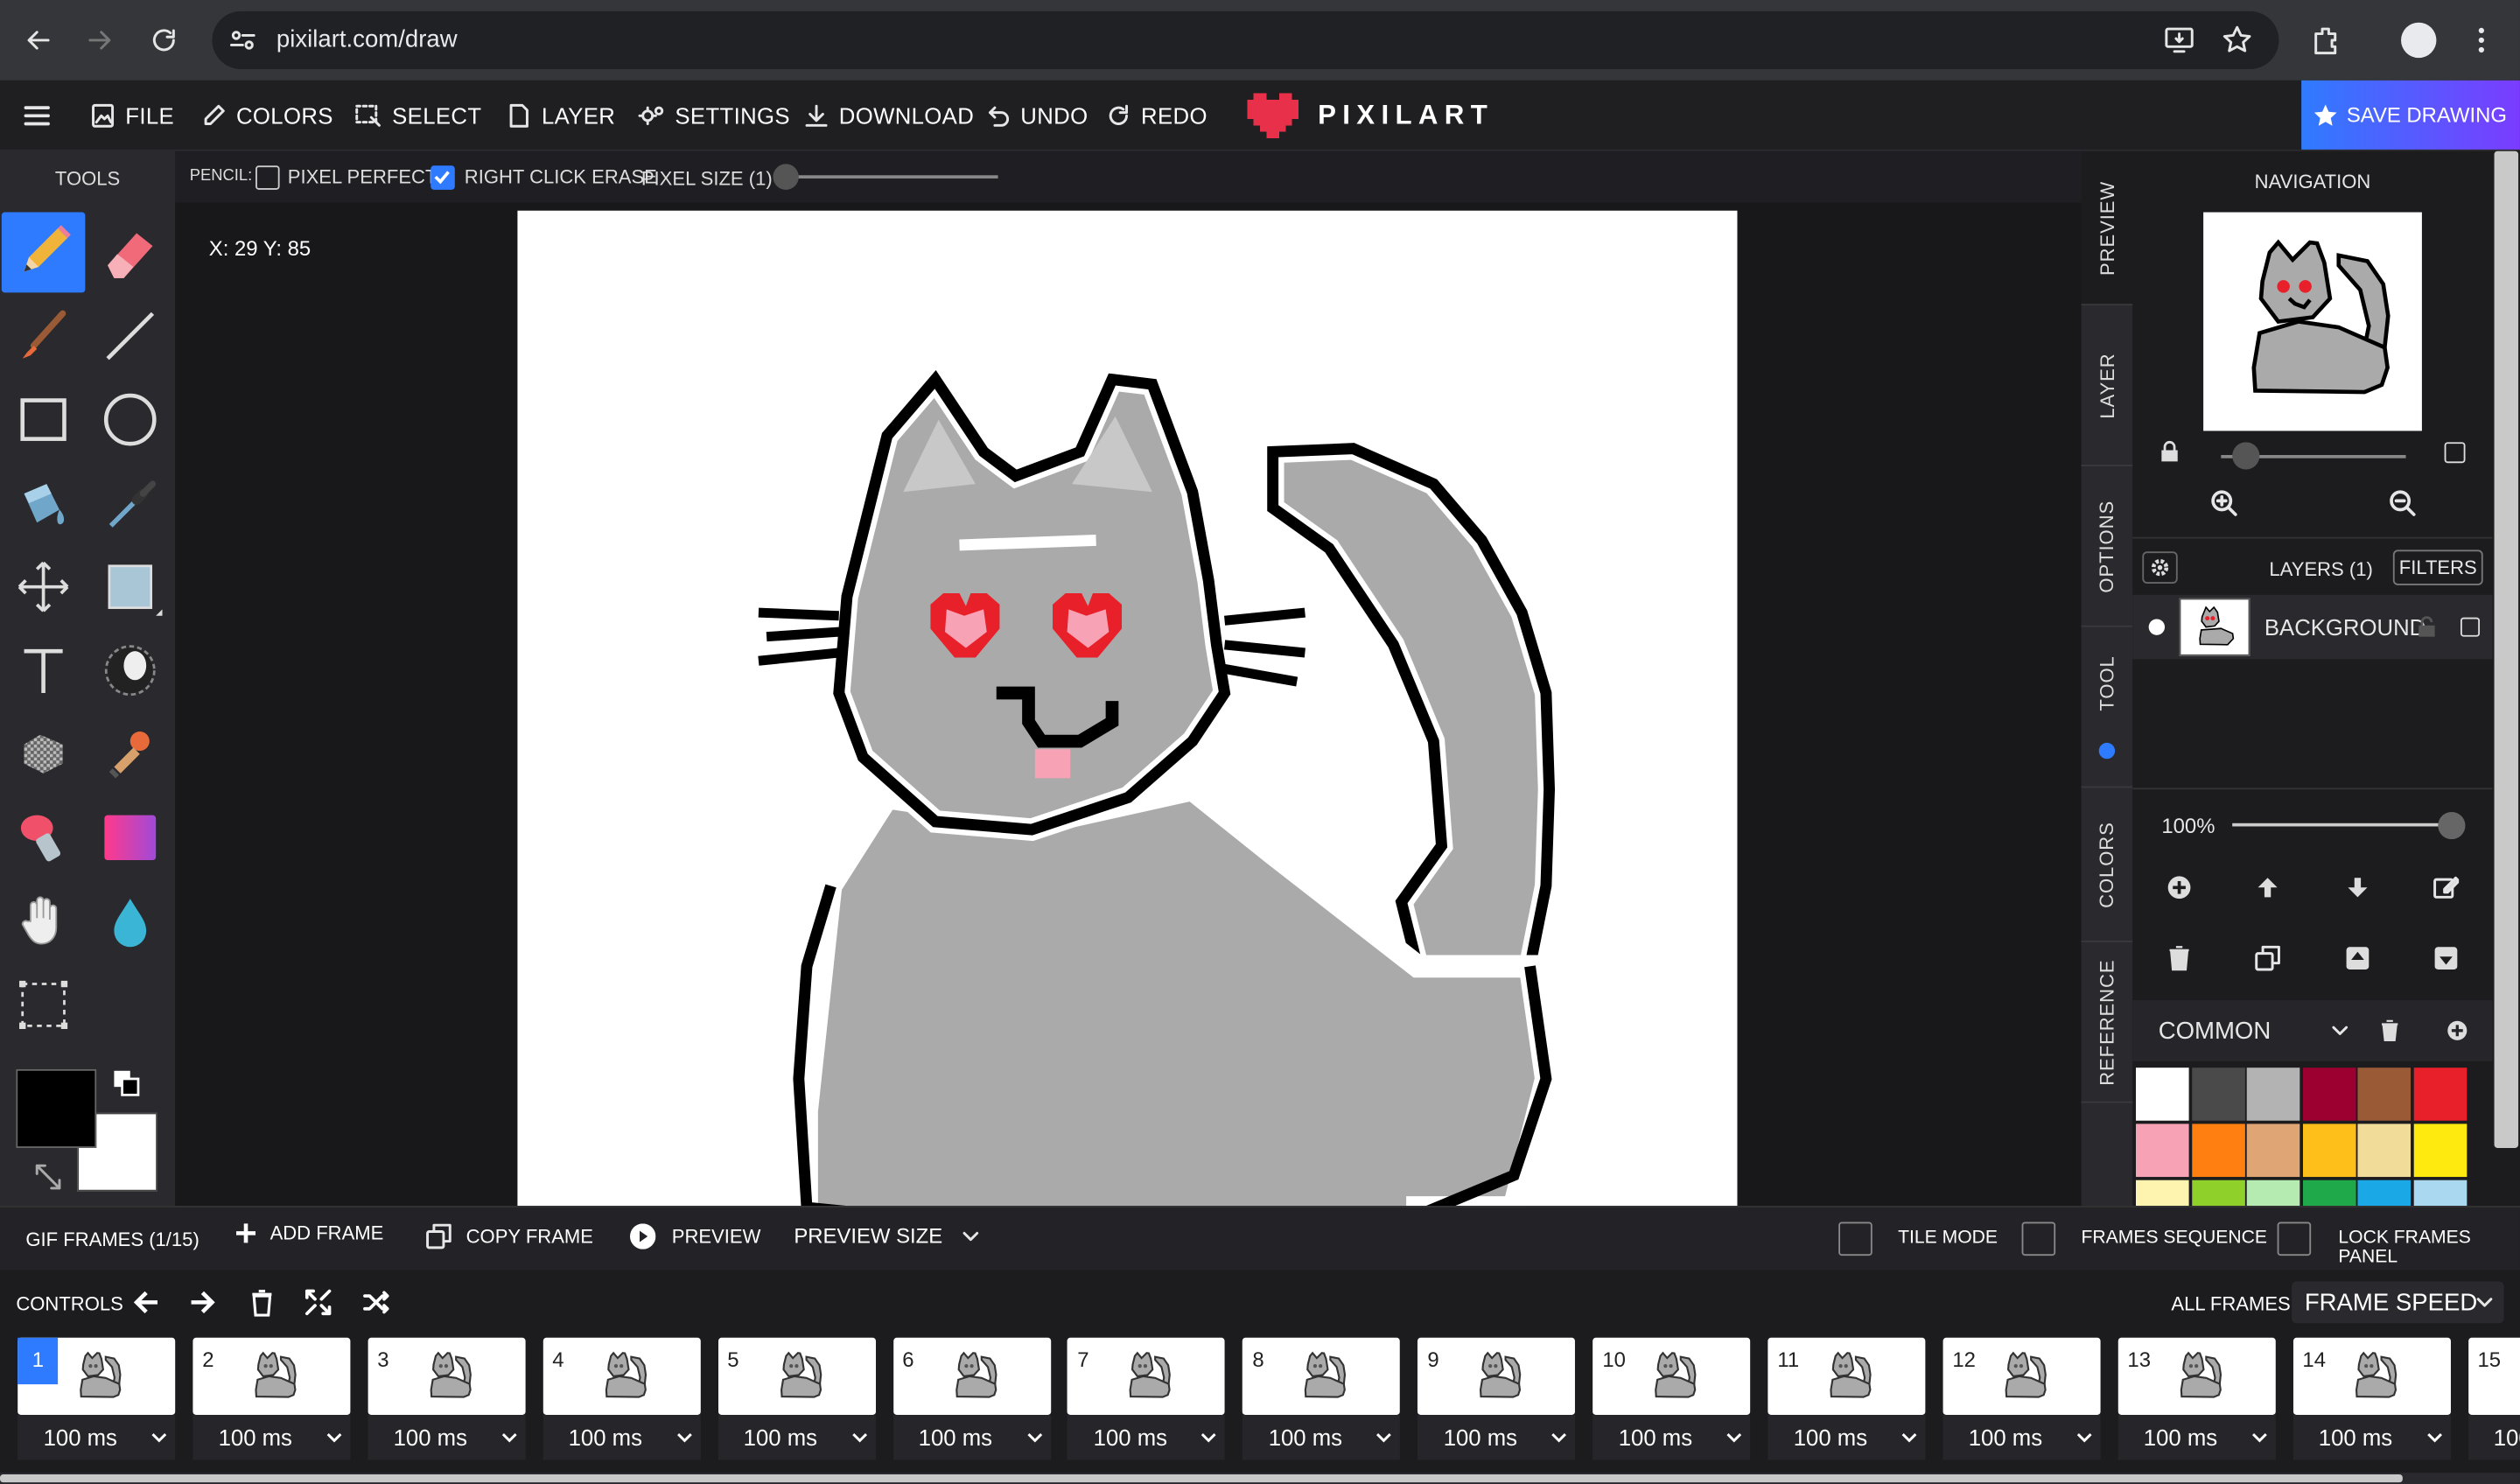 This screenshot has width=2520, height=1484. I want to click on frames-scrollbar, so click(1260, 1478).